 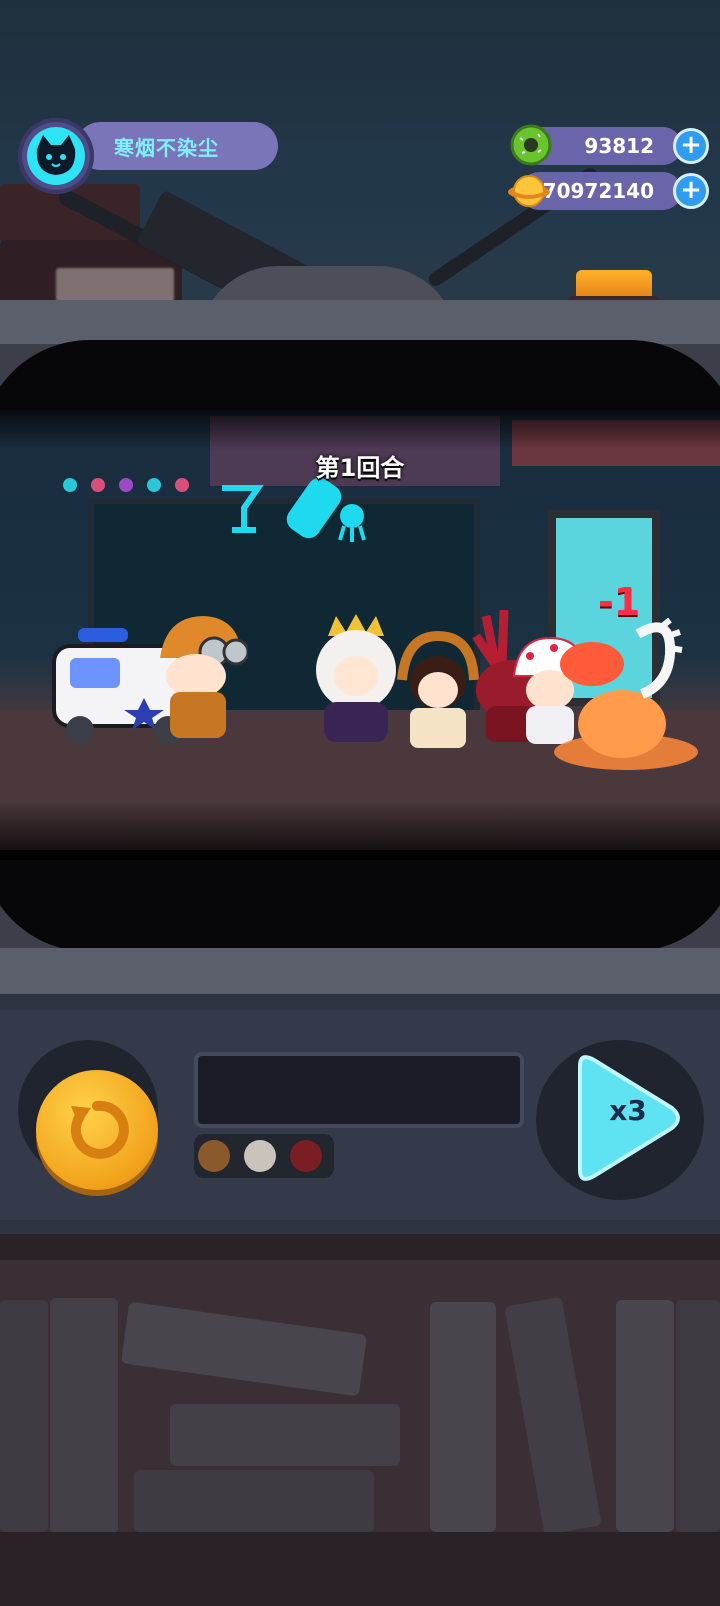 I want to click on stage-vignette-bottom, so click(x=360, y=830).